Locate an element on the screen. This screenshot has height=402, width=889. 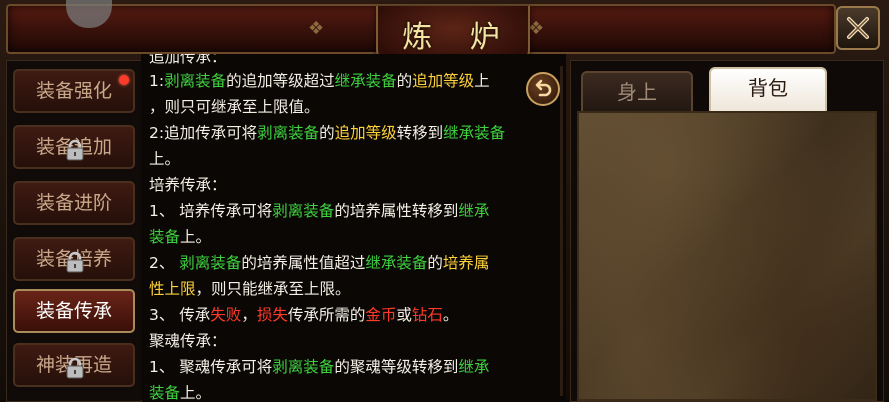
close-button is located at coordinates (858, 28).